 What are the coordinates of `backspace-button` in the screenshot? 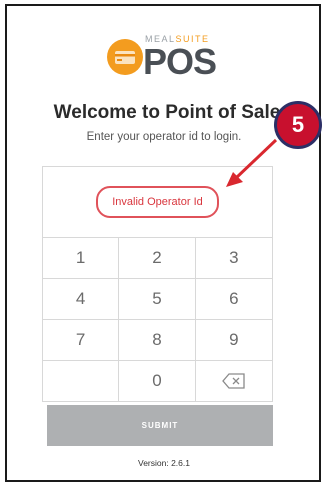 It's located at (233, 381).